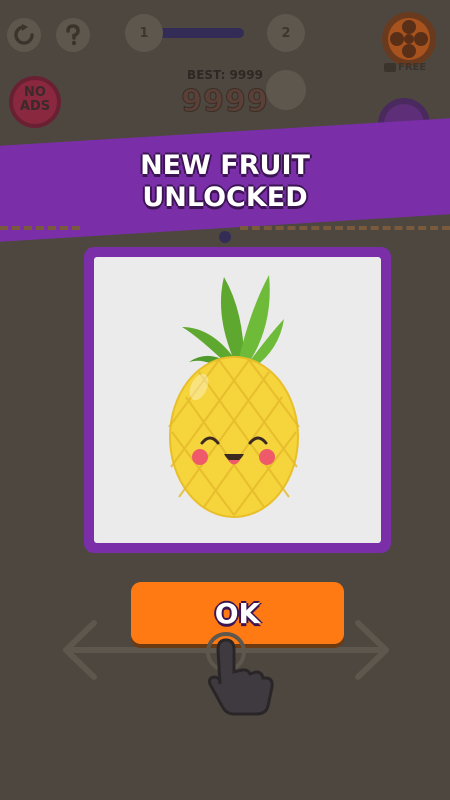 This screenshot has width=450, height=800. Describe the element at coordinates (286, 33) in the screenshot. I see `level-next: 2` at that location.